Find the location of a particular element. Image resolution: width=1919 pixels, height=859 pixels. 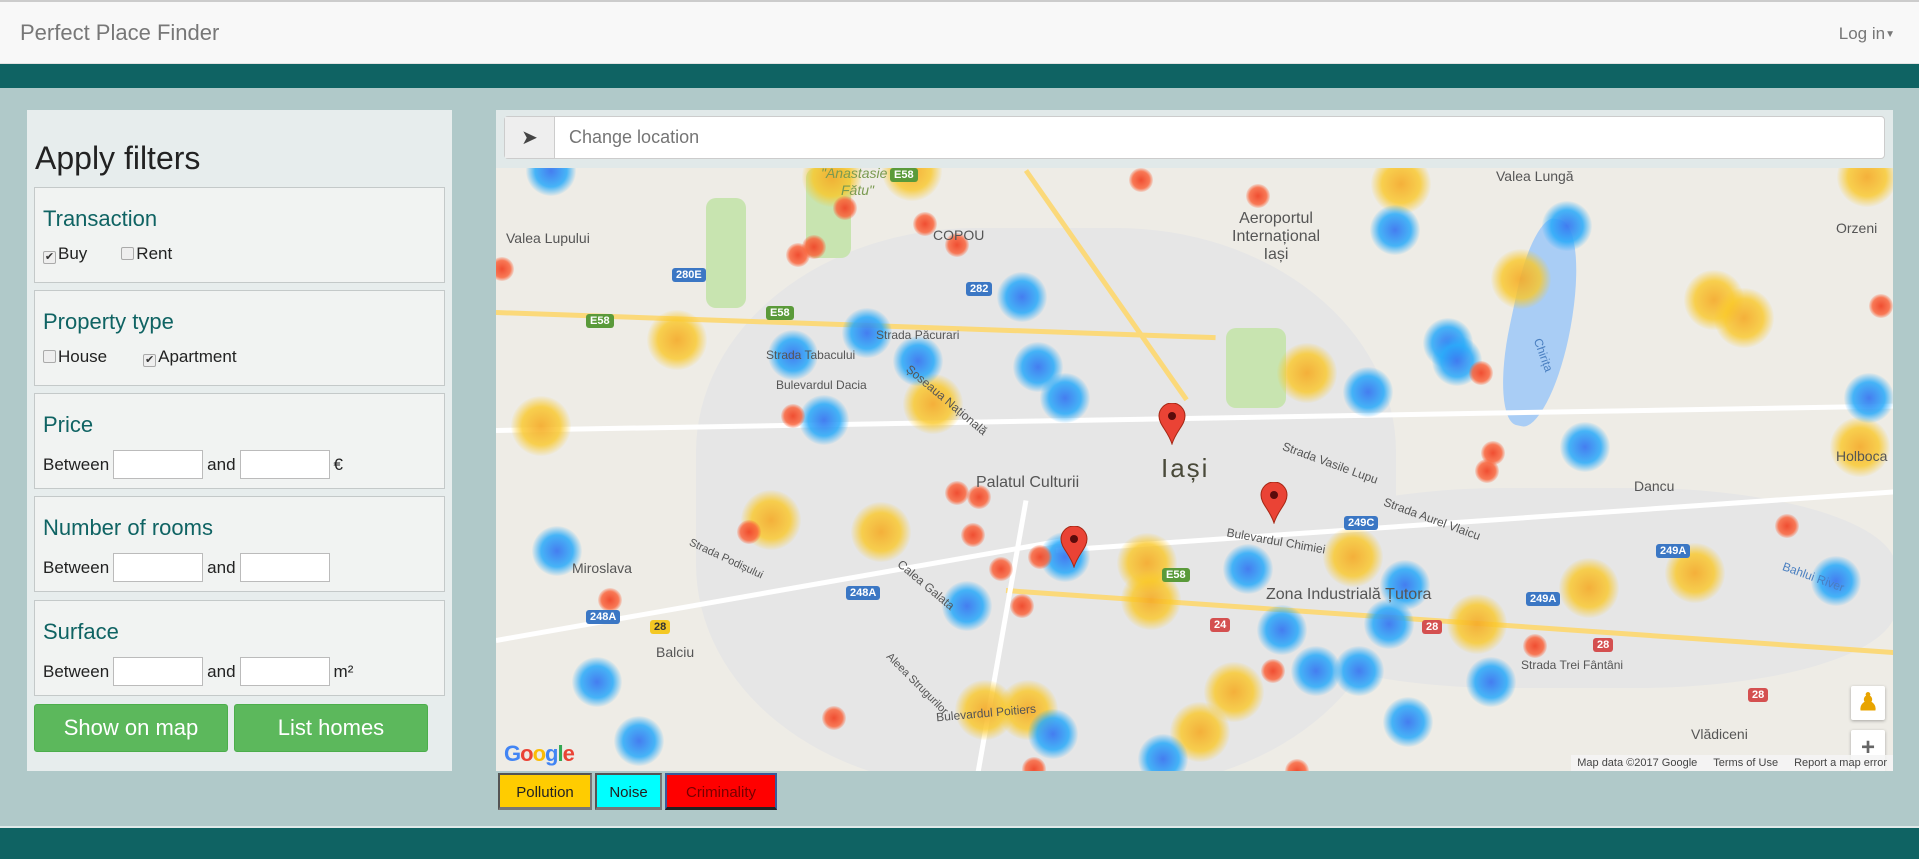

road-shield: 249A is located at coordinates (1673, 551).